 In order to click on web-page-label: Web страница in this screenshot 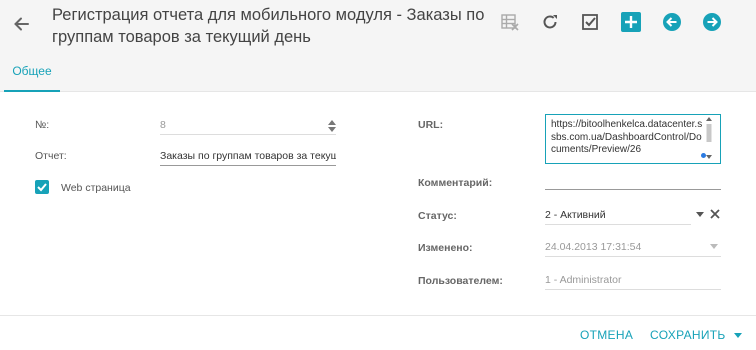, I will do `click(96, 188)`.